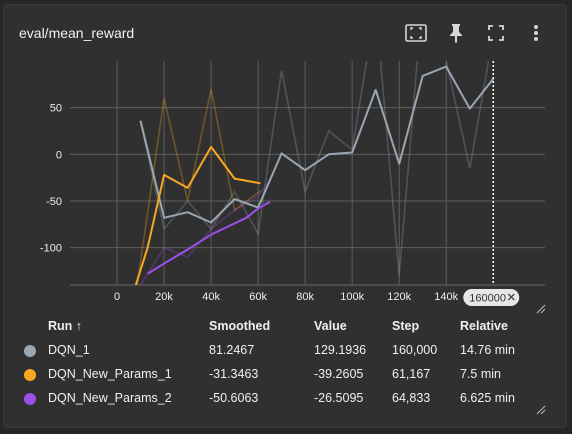 Image resolution: width=572 pixels, height=434 pixels. Describe the element at coordinates (285, 33) in the screenshot. I see `card-header: eval/mean_reward` at that location.